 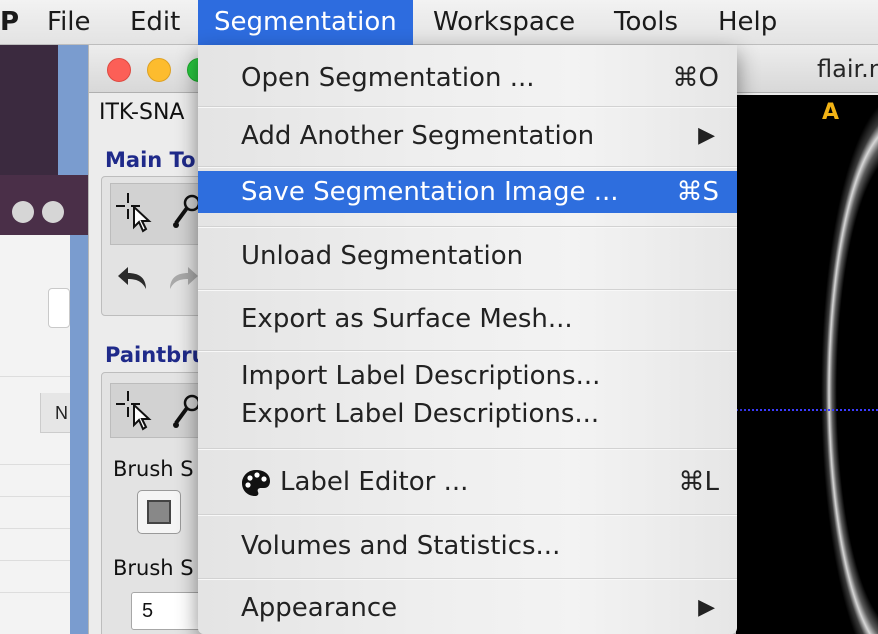 I want to click on minimize-icon, so click(x=159, y=70).